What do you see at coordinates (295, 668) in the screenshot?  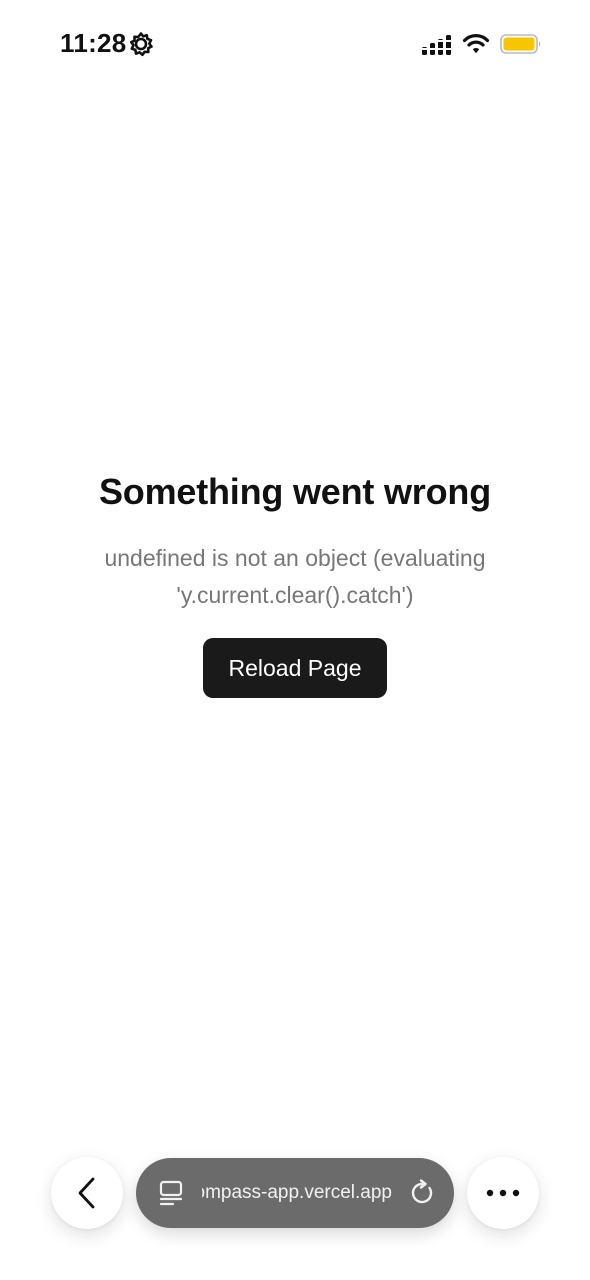 I see `reload-page-button: Reload Page` at bounding box center [295, 668].